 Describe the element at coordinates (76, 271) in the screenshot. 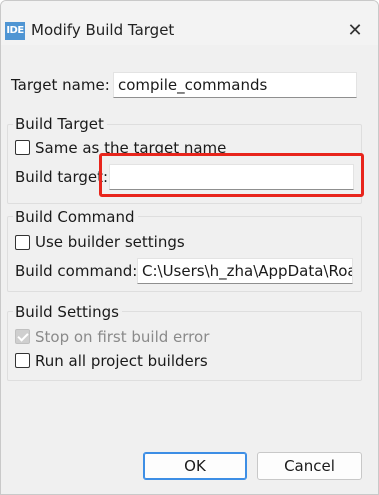

I see `build-command-label: Build command:` at that location.